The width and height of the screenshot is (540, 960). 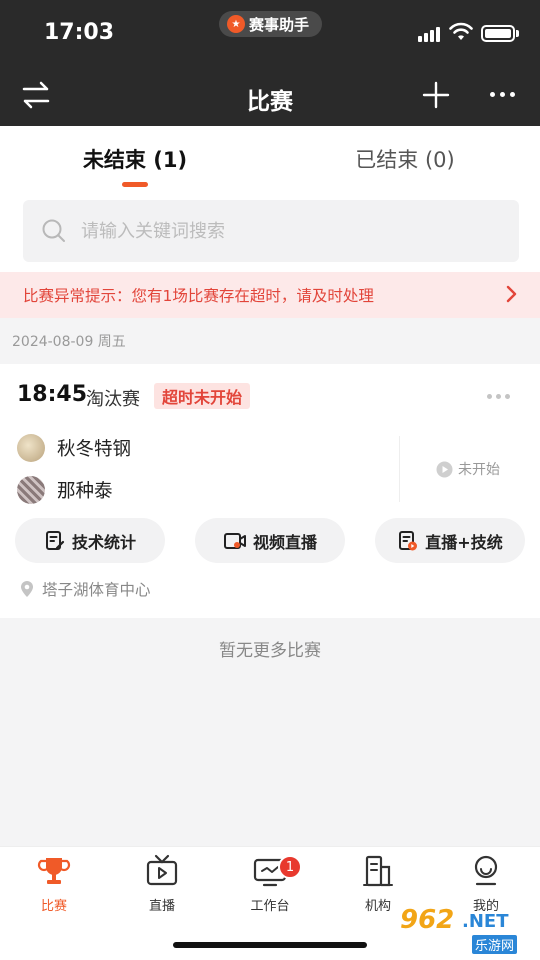 I want to click on team-row: 秋冬特钢, so click(x=74, y=448).